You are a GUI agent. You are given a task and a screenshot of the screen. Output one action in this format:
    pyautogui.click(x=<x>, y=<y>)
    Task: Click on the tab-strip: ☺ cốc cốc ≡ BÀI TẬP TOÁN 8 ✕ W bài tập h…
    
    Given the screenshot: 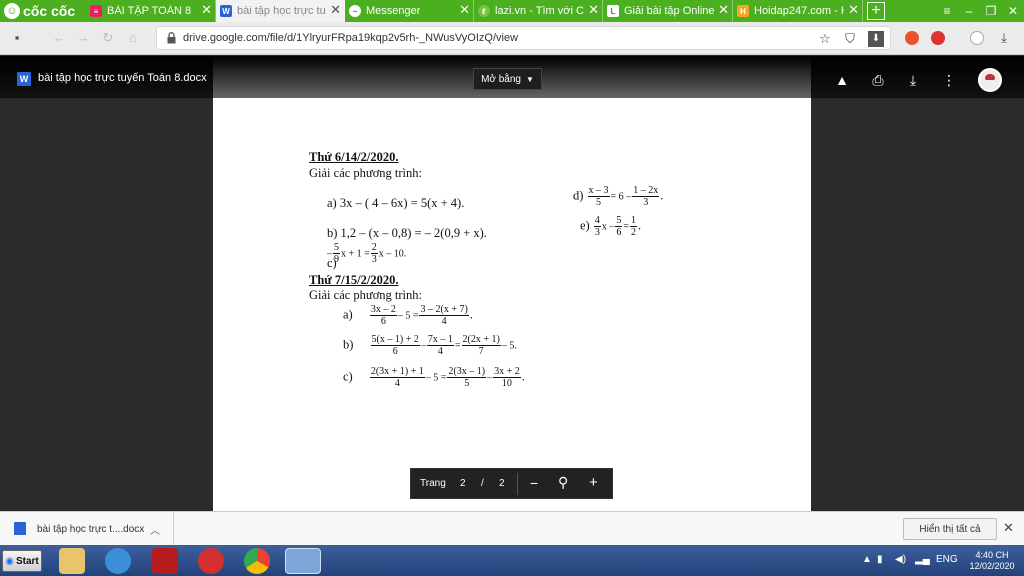 What is the action you would take?
    pyautogui.click(x=512, y=11)
    